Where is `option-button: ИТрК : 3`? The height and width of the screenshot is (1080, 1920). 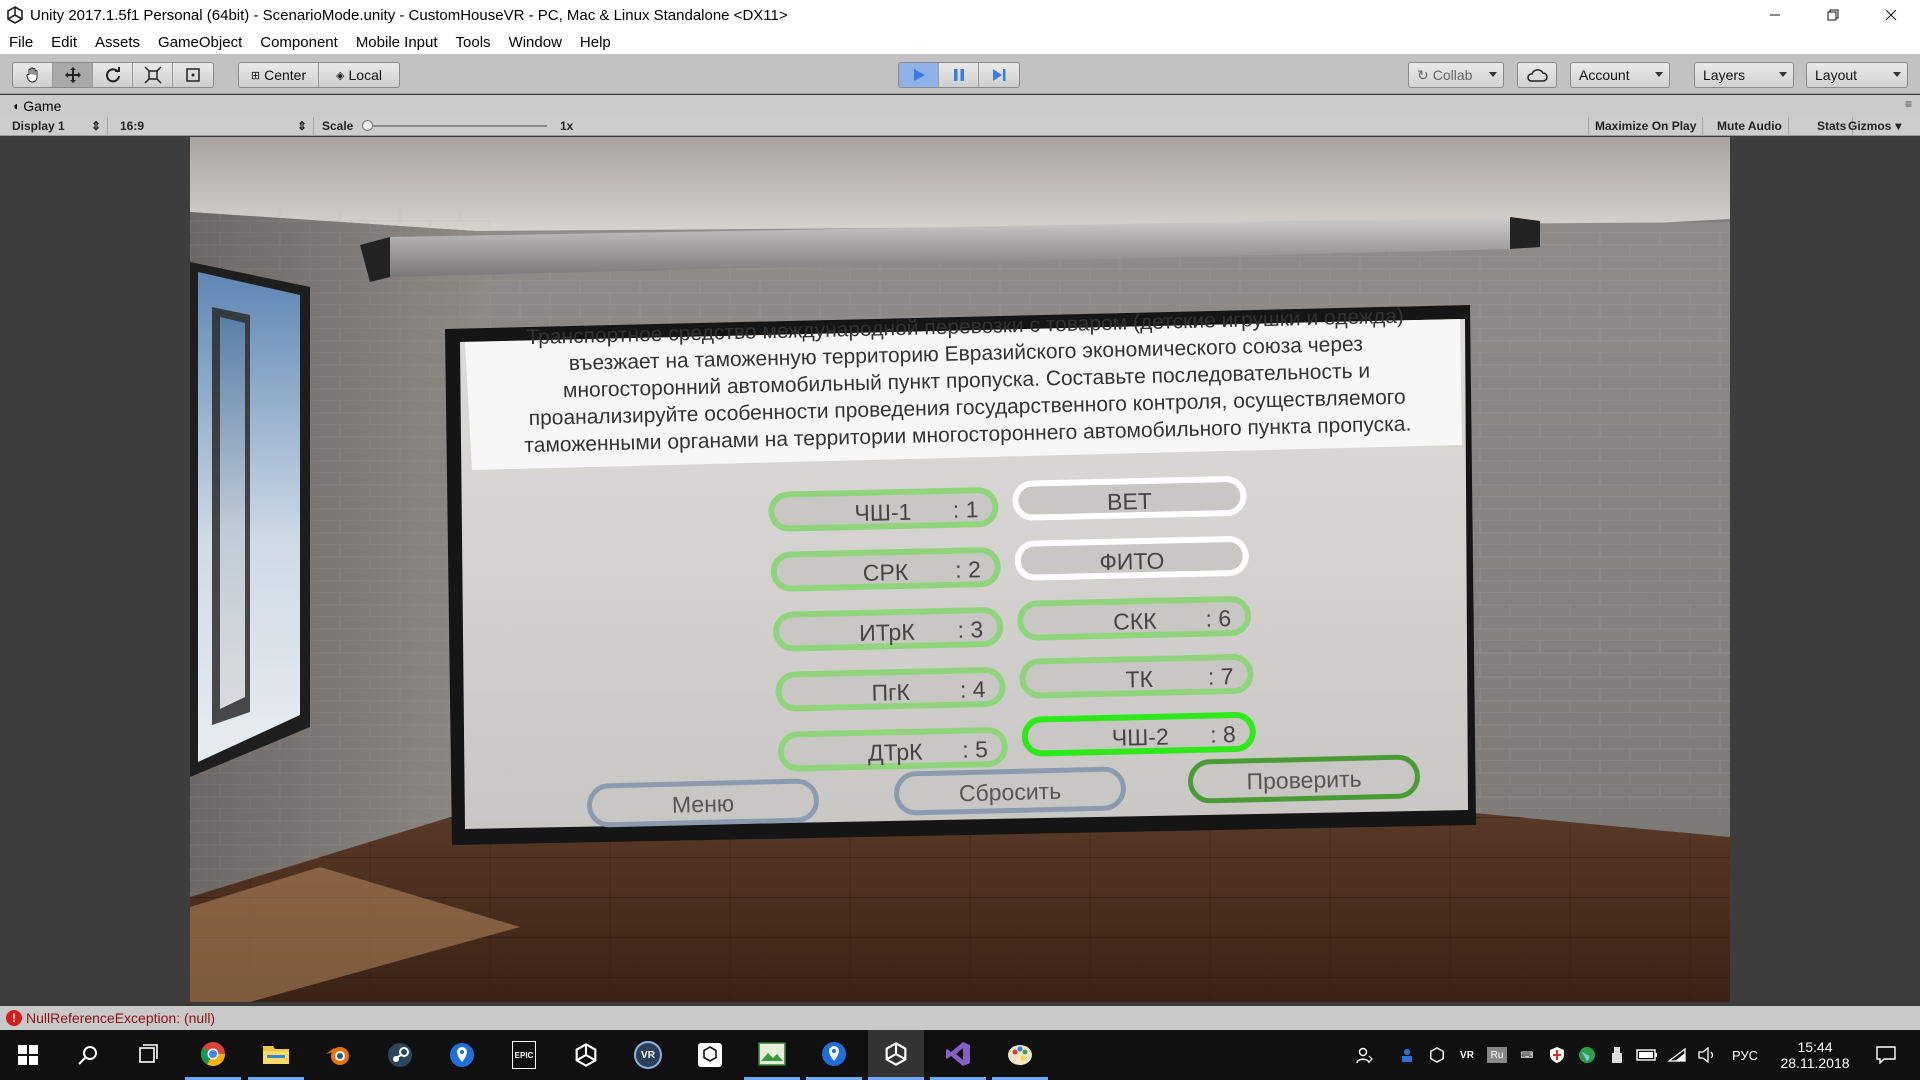
option-button: ИТрК : 3 is located at coordinates (888, 629).